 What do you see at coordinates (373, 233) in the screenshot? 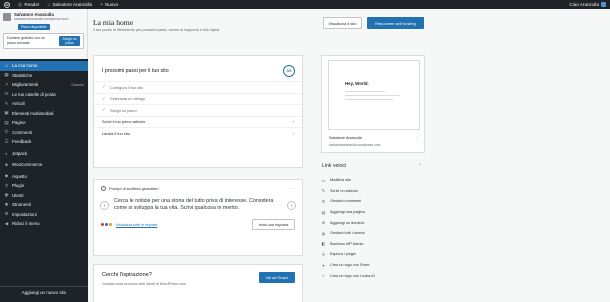
I see `quick-link: ◍ Gestisci tutti i domini` at bounding box center [373, 233].